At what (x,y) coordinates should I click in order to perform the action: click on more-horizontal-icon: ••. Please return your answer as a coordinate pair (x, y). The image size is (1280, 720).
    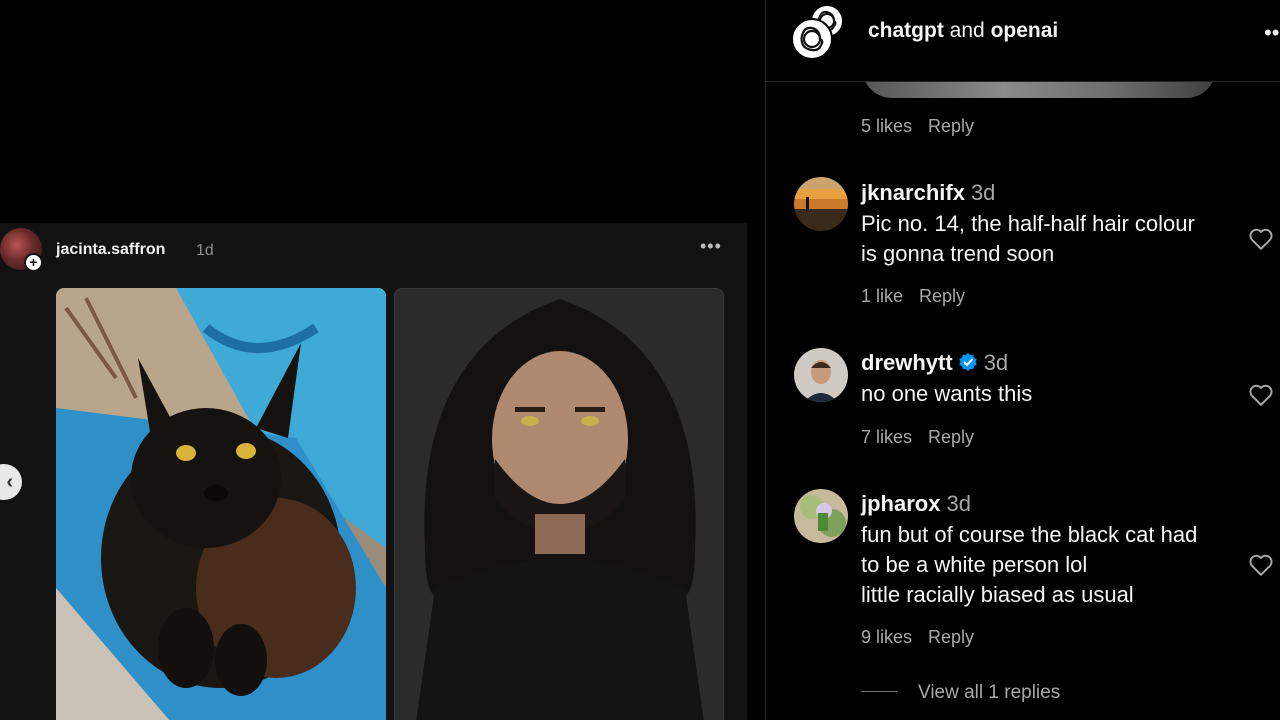
    Looking at the image, I should click on (1271, 33).